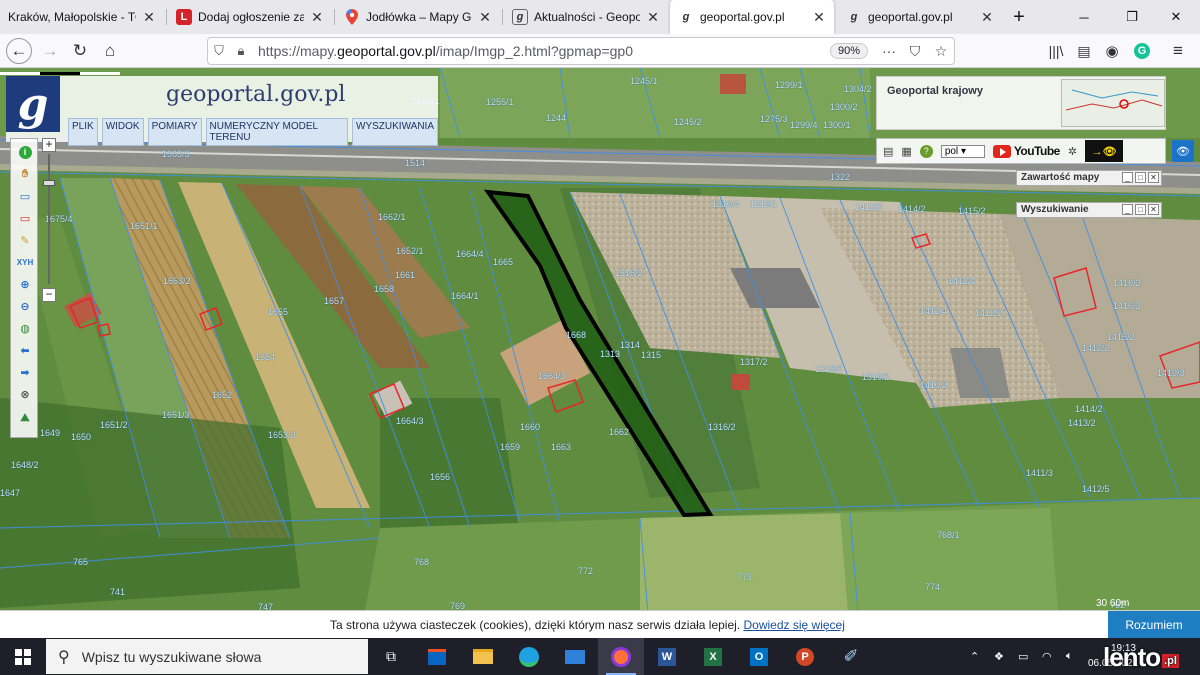 The width and height of the screenshot is (1200, 675). Describe the element at coordinates (888, 151) in the screenshot. I see `legend-icon: ▤` at that location.